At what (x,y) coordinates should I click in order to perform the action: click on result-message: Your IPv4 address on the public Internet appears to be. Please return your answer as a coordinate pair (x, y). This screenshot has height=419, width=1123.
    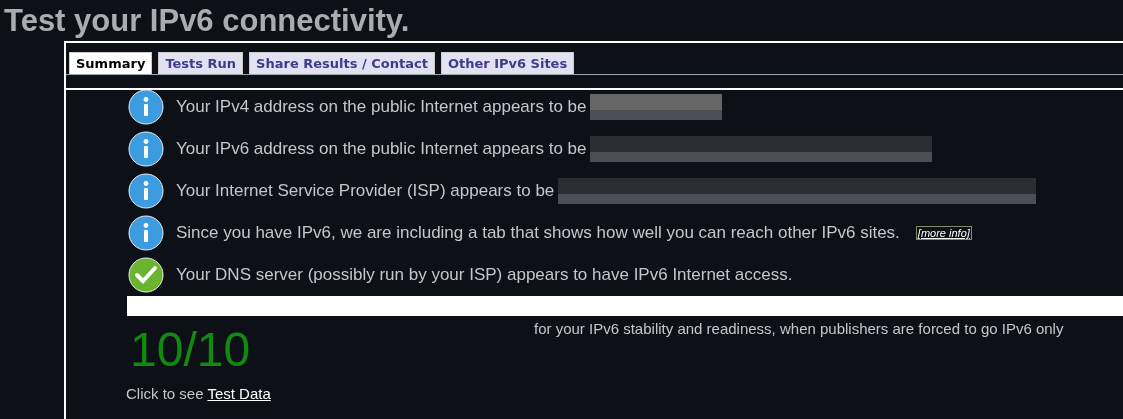
    Looking at the image, I should click on (381, 107).